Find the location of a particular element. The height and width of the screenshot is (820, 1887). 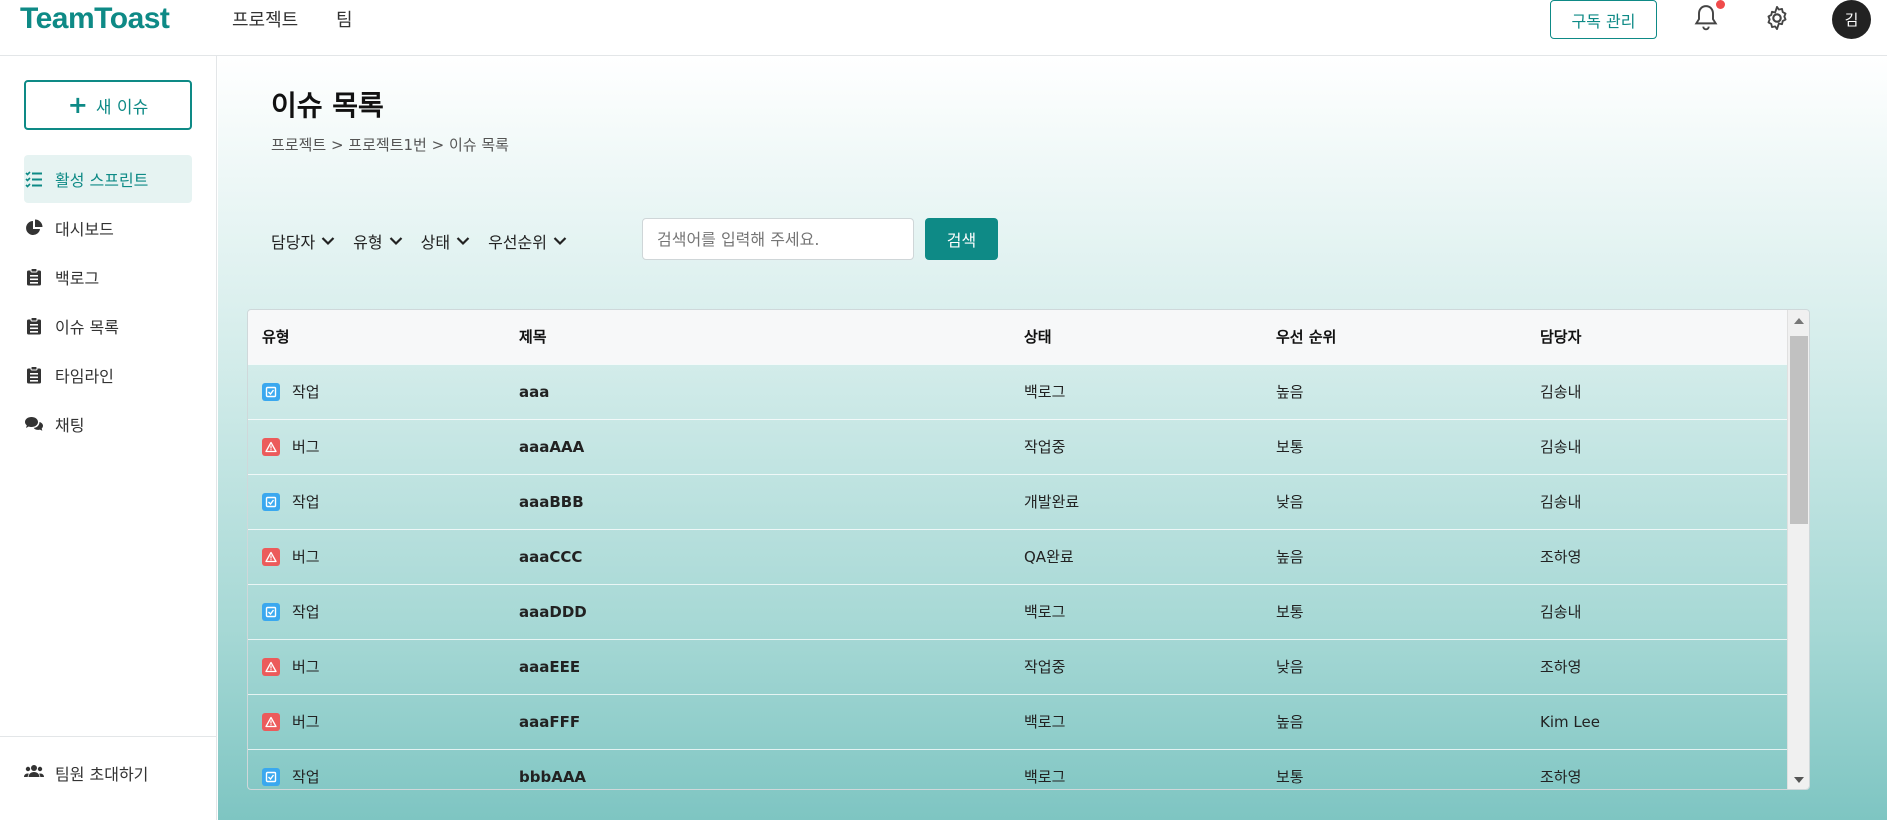

filter-label: 상태 is located at coordinates (435, 242).